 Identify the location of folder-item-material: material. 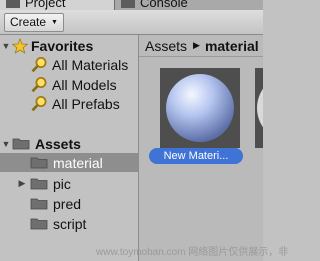
(69, 162).